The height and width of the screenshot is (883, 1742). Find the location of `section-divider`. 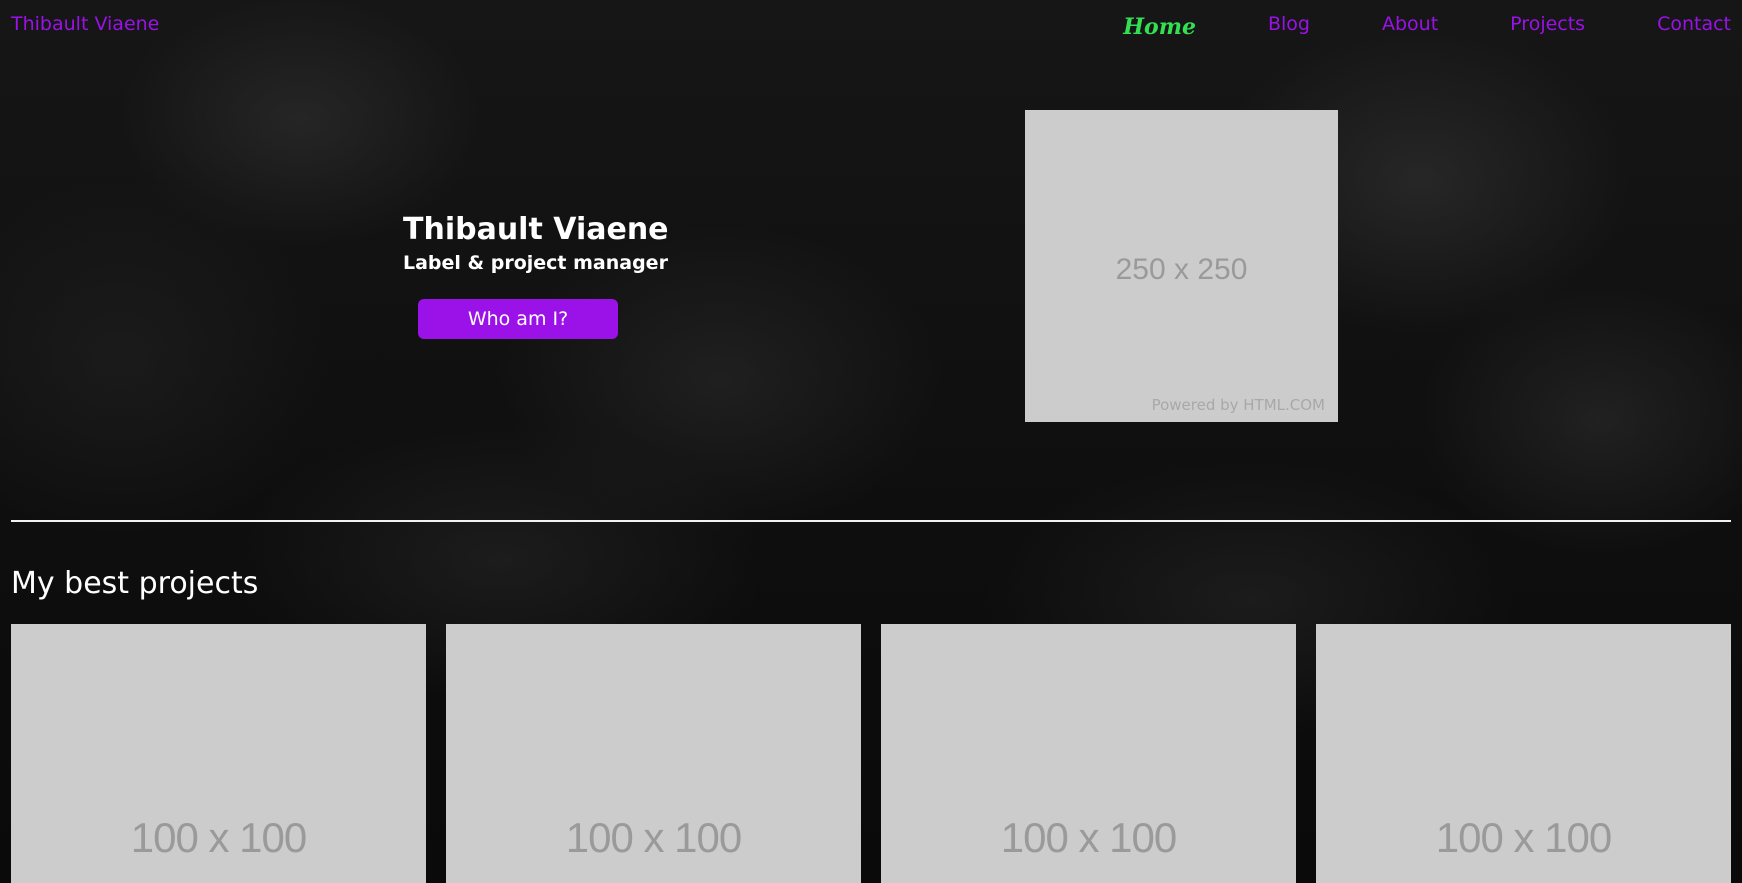

section-divider is located at coordinates (871, 521).